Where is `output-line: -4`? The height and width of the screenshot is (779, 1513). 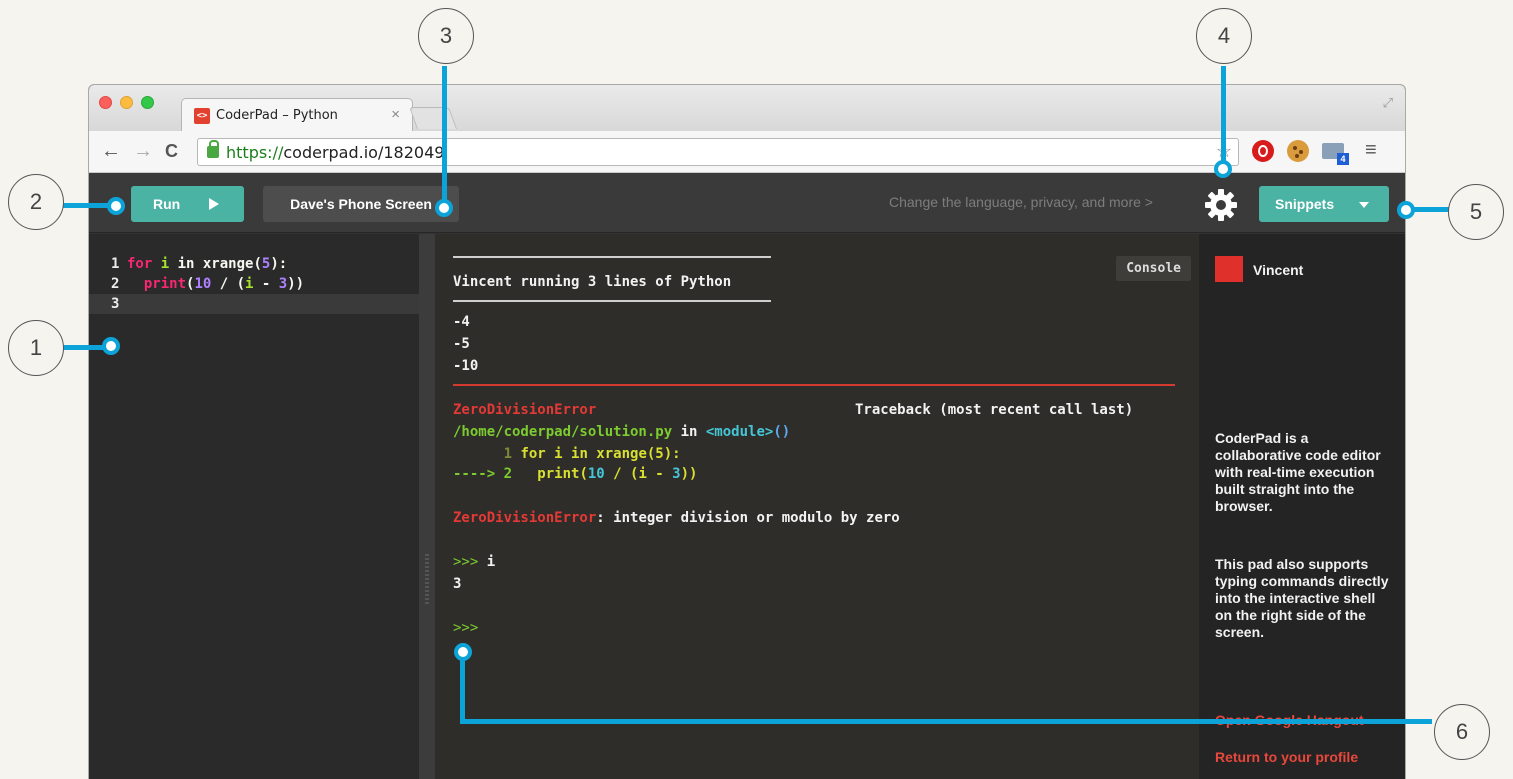
output-line: -4 is located at coordinates (461, 322).